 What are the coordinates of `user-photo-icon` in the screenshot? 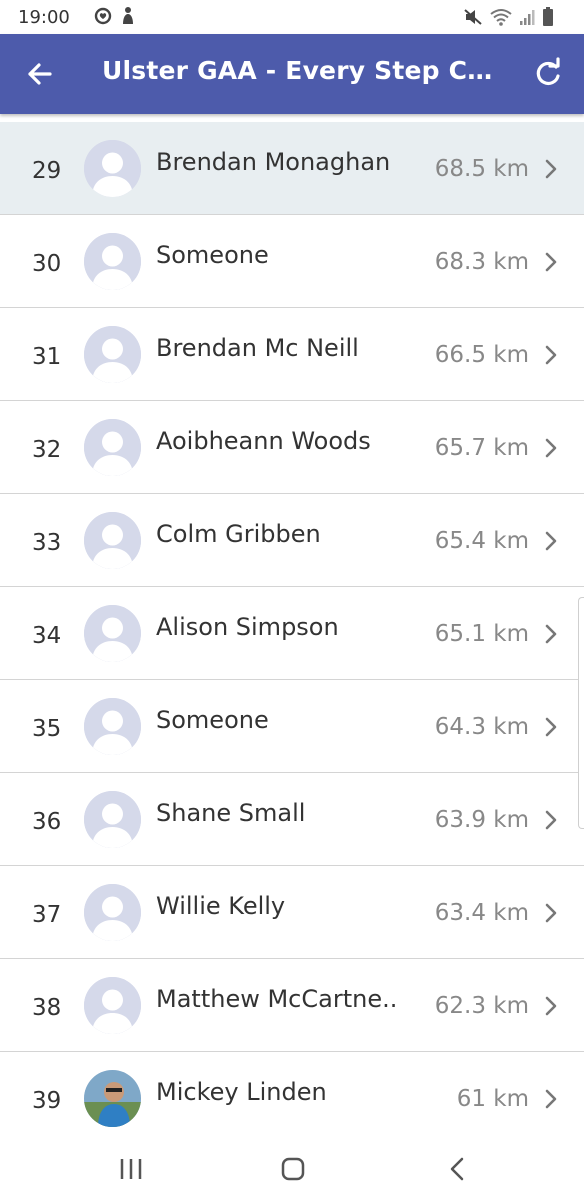 It's located at (112, 1098).